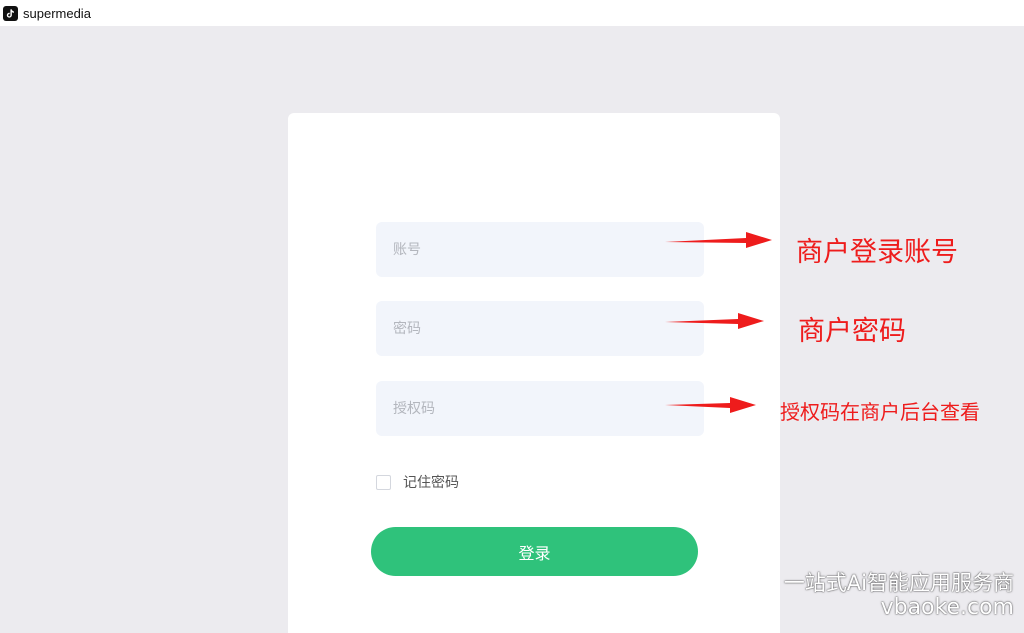 The width and height of the screenshot is (1024, 633). What do you see at coordinates (512, 13) in the screenshot?
I see `window-titlebar: supermedia` at bounding box center [512, 13].